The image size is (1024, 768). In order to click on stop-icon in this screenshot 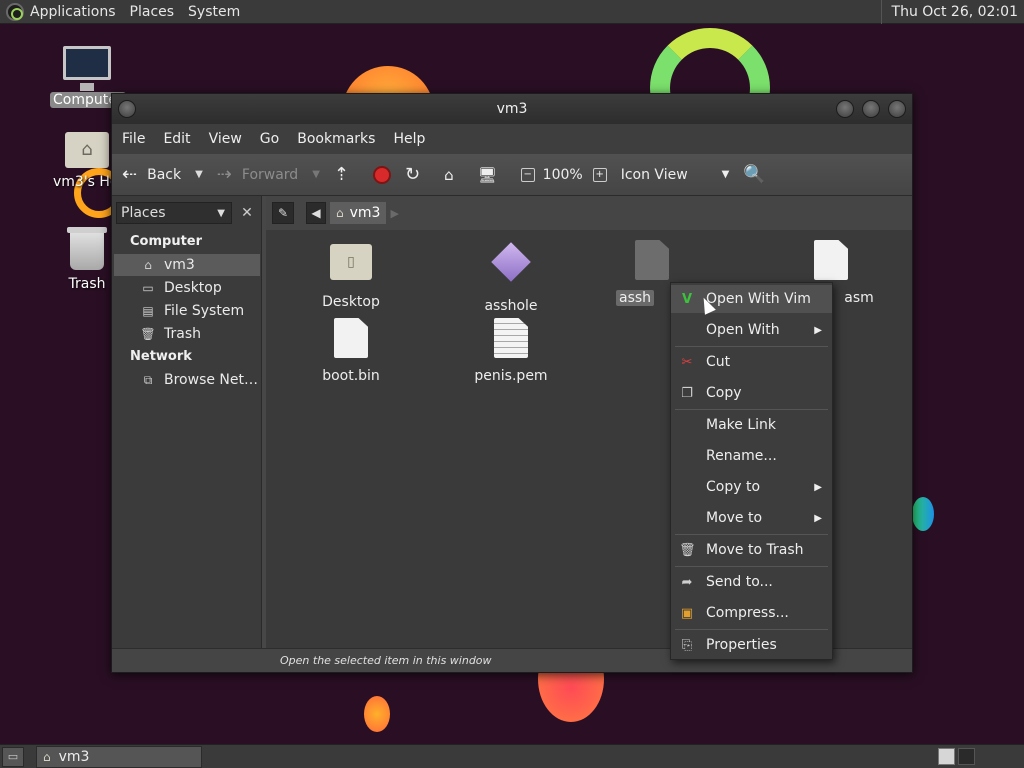, I will do `click(382, 174)`.